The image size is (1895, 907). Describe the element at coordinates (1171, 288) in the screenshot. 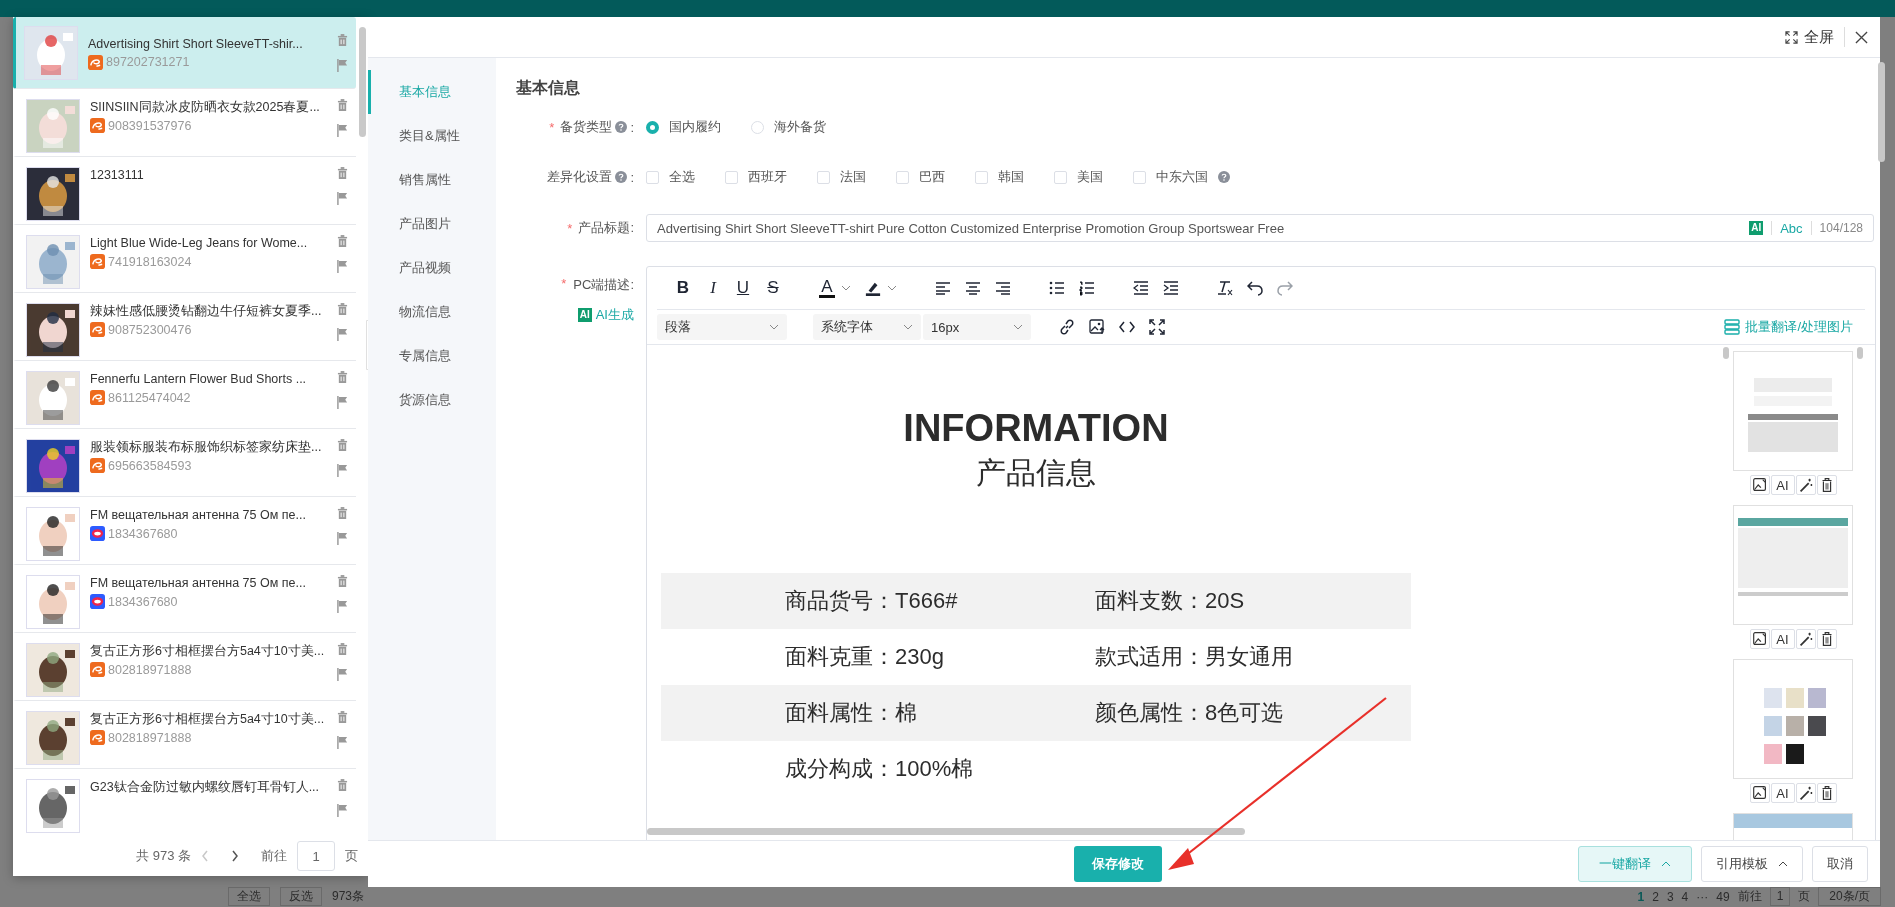

I see `indent-icon` at that location.